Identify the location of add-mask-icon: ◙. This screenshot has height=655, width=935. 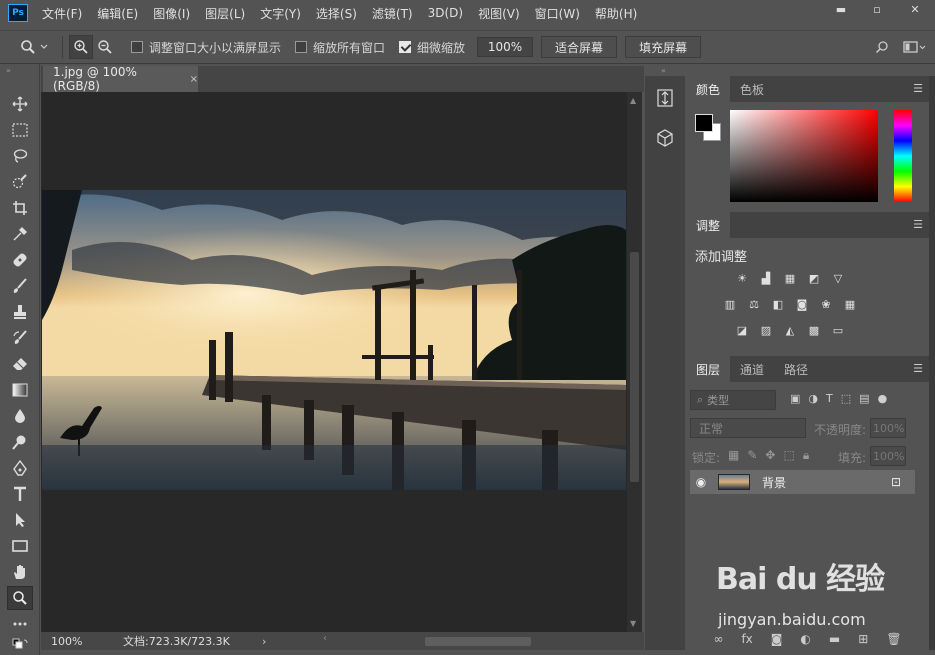
(777, 640).